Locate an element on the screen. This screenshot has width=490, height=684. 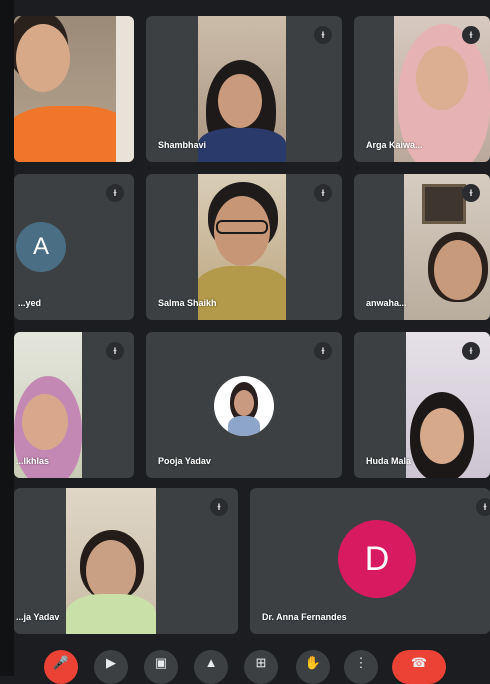
participant-name: ...yed is located at coordinates (30, 303).